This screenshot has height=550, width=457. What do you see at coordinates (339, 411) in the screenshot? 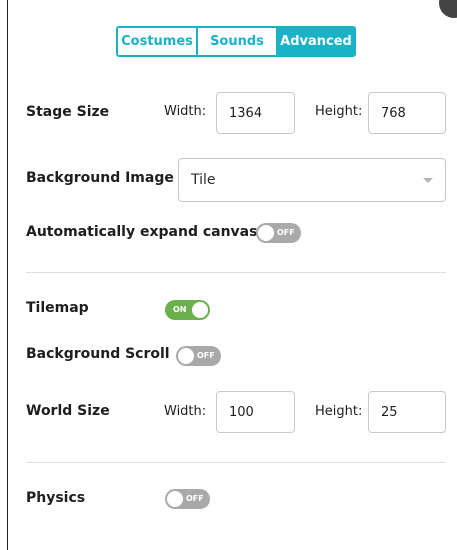
I see `world-height-label: Height:` at bounding box center [339, 411].